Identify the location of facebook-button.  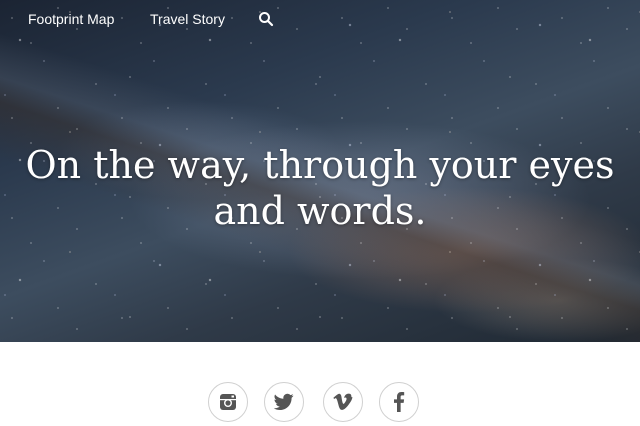
(399, 402).